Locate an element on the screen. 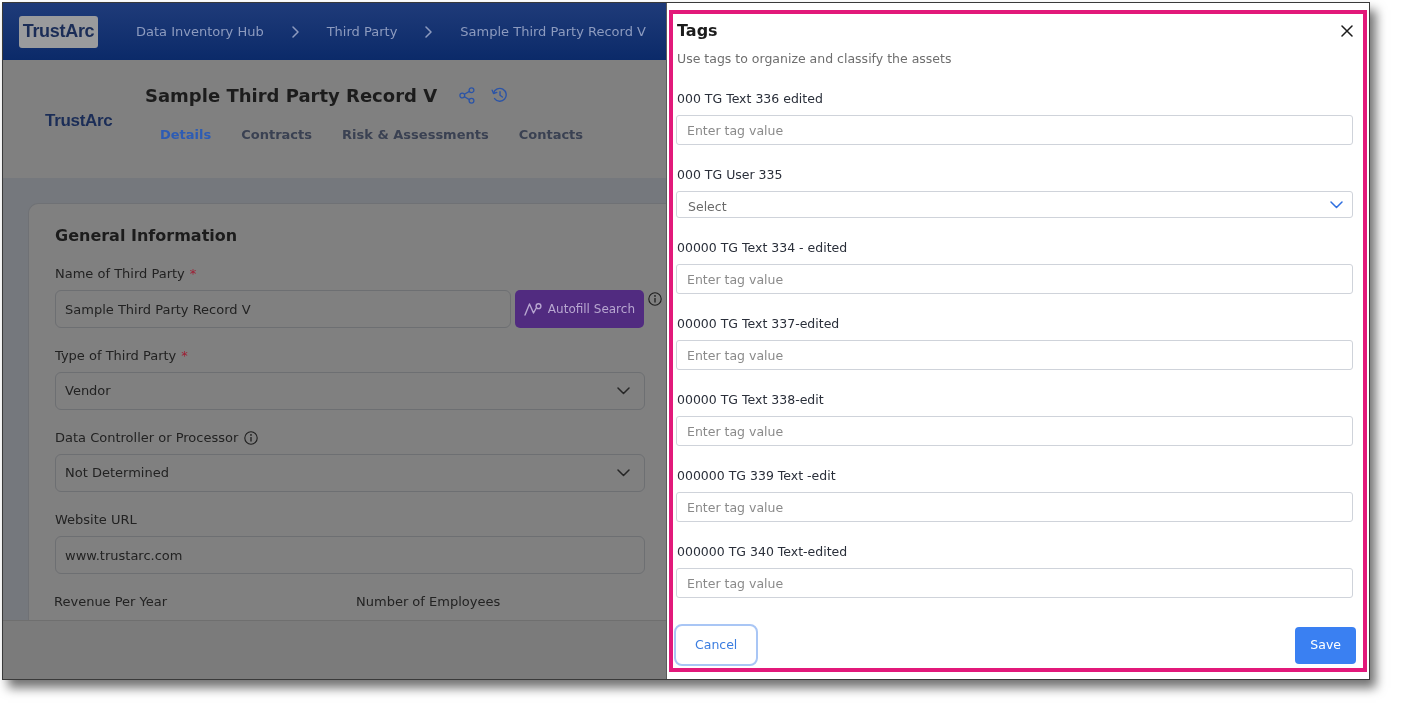 This screenshot has width=1402, height=711. drawer-title: Tags is located at coordinates (697, 31).